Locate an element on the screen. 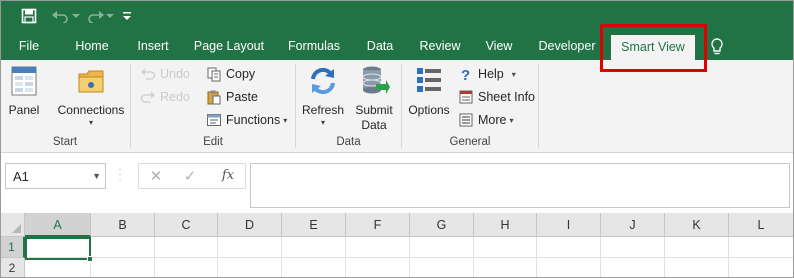 The height and width of the screenshot is (278, 794). column-header-e: E is located at coordinates (314, 225).